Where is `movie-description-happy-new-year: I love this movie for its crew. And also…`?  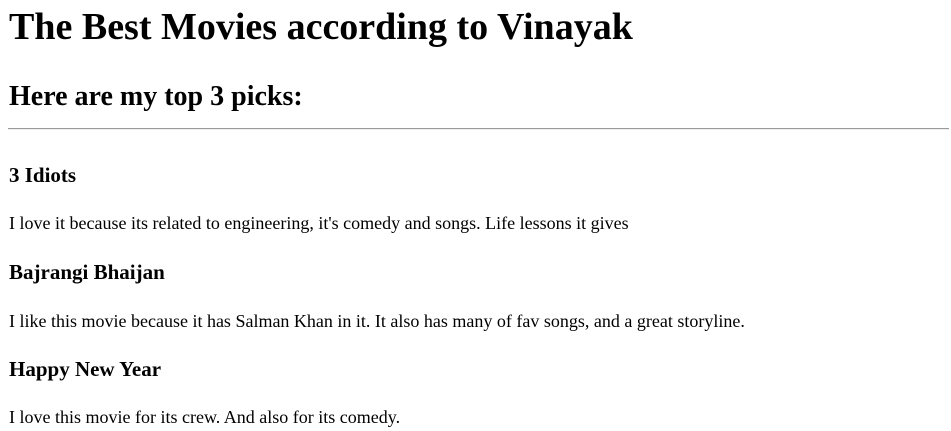
movie-description-happy-new-year: I love this movie for its crew. And also… is located at coordinates (205, 417).